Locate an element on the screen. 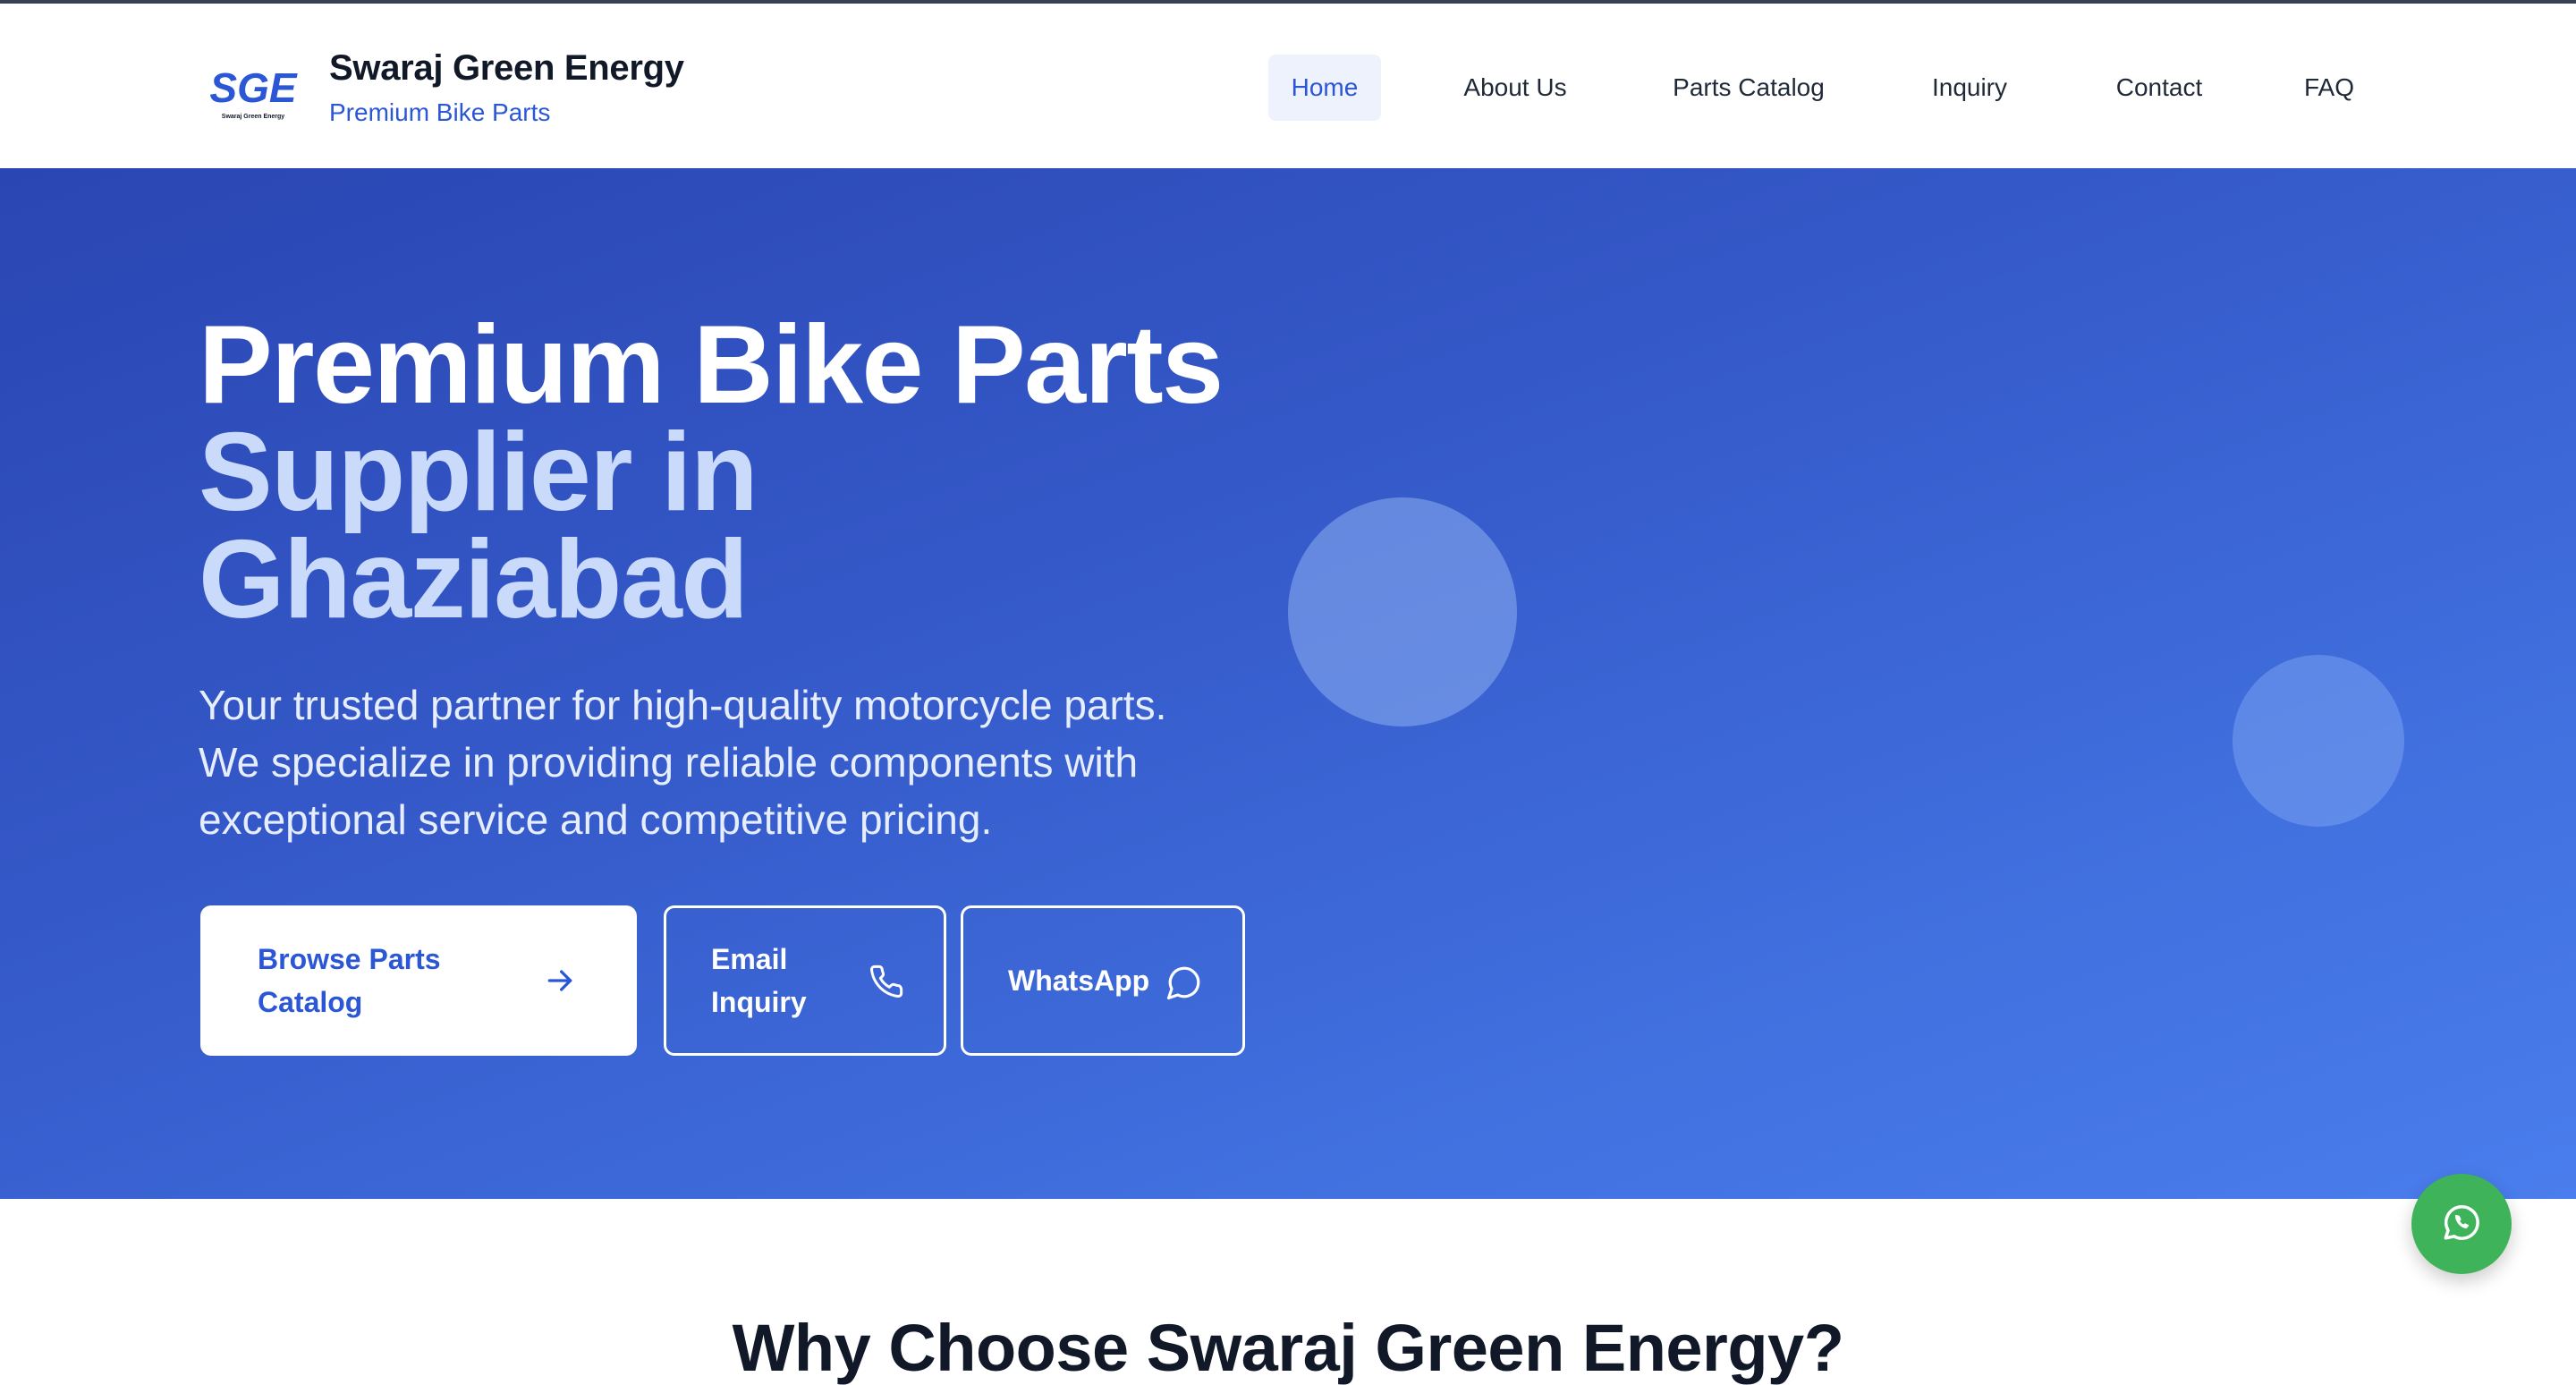 This screenshot has width=2576, height=1385. hero-title-line-3: Ghaziabad is located at coordinates (474, 580).